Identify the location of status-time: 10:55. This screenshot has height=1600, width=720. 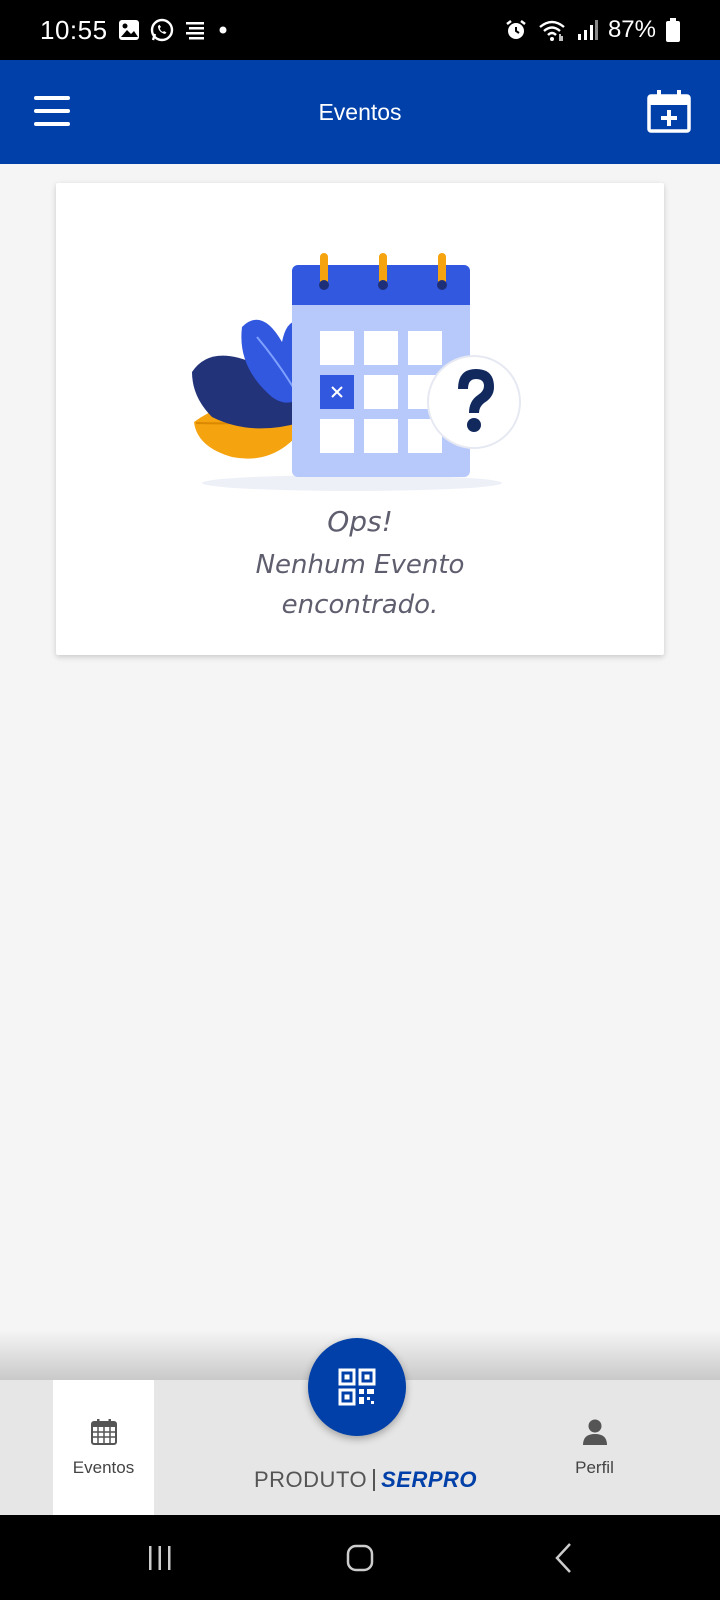
(74, 29).